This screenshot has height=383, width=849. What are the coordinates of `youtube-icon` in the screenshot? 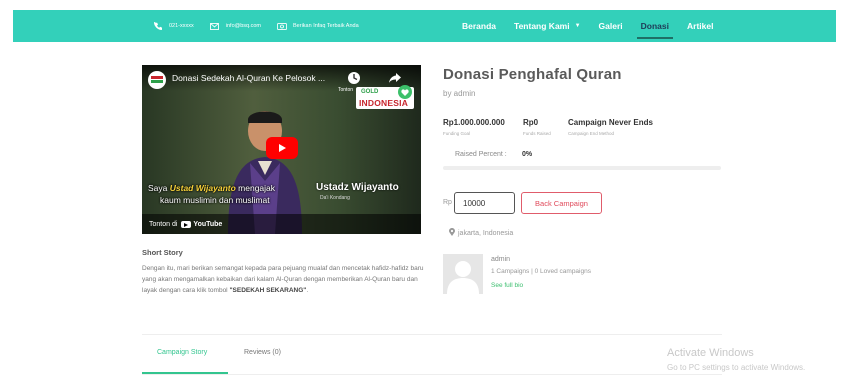 It's located at (186, 224).